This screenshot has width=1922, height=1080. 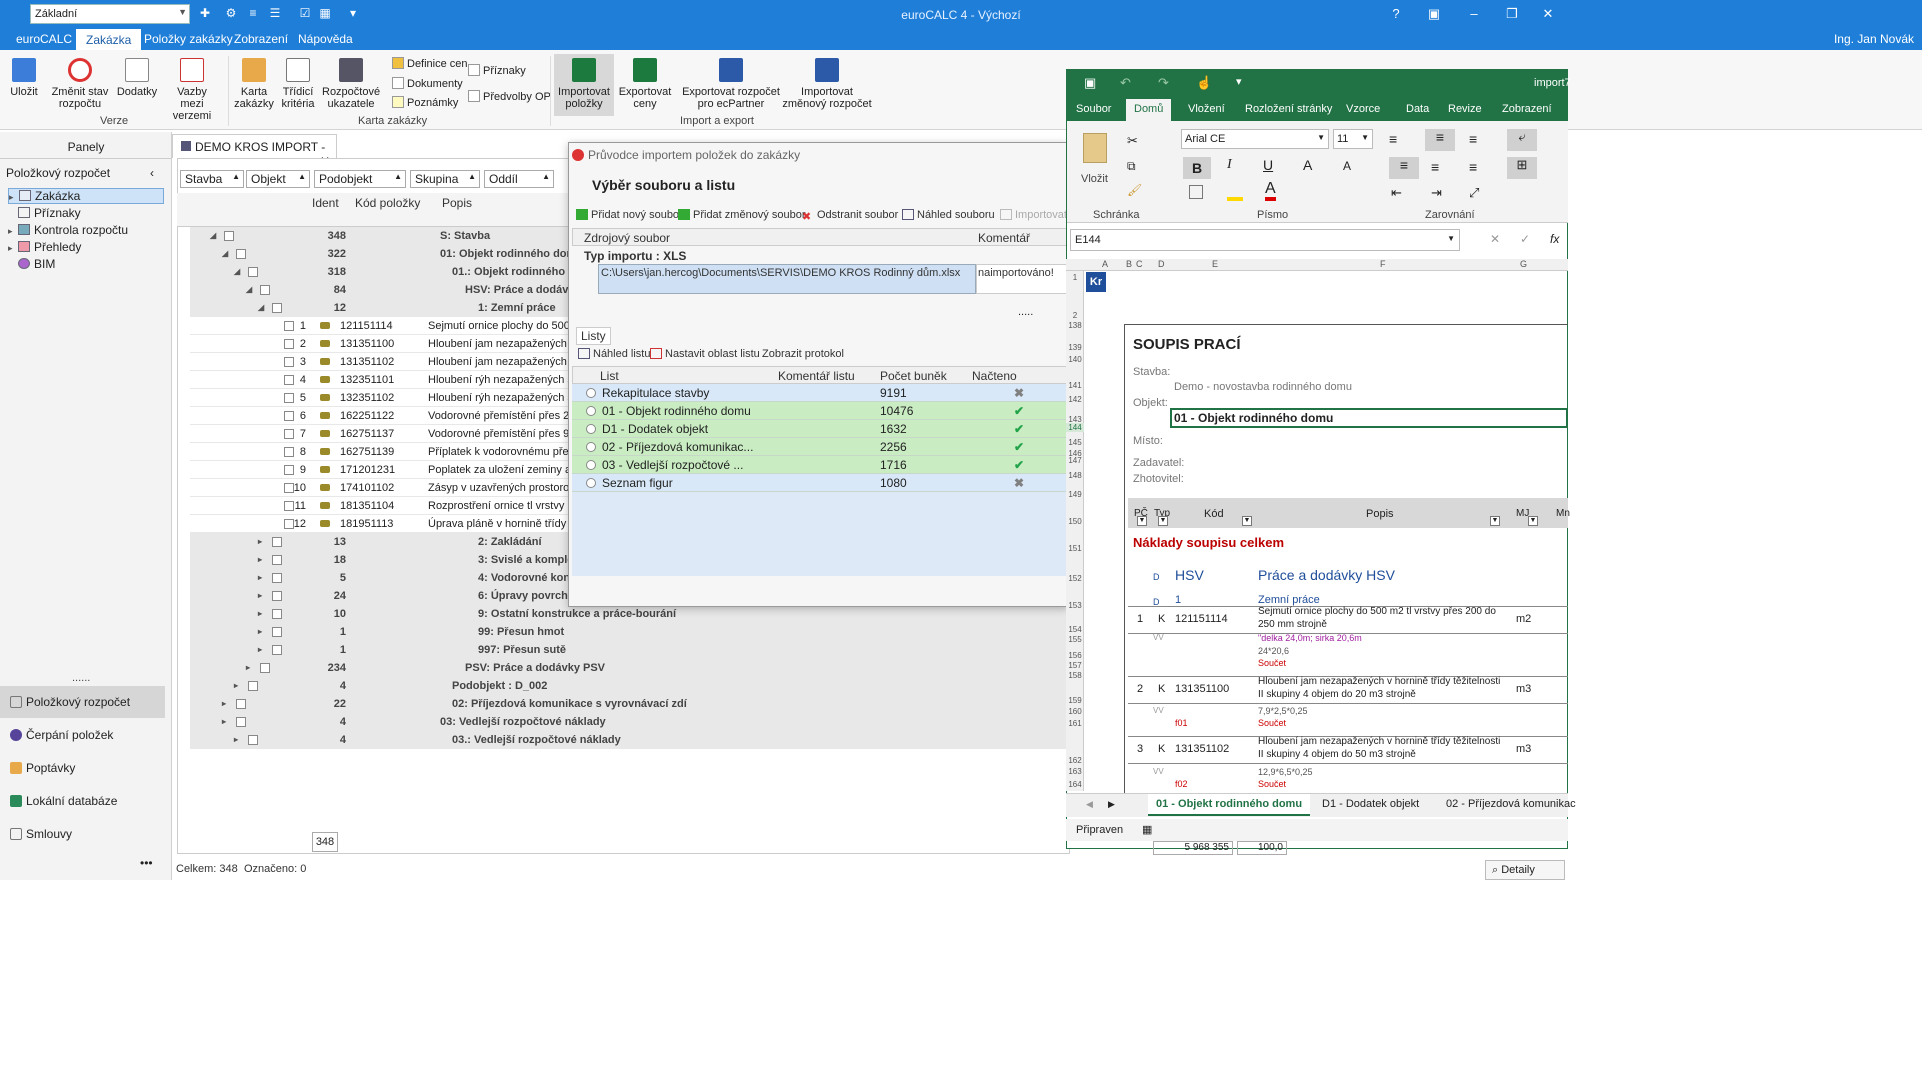 What do you see at coordinates (1149, 110) in the screenshot?
I see `excel-tab-domu: Domů` at bounding box center [1149, 110].